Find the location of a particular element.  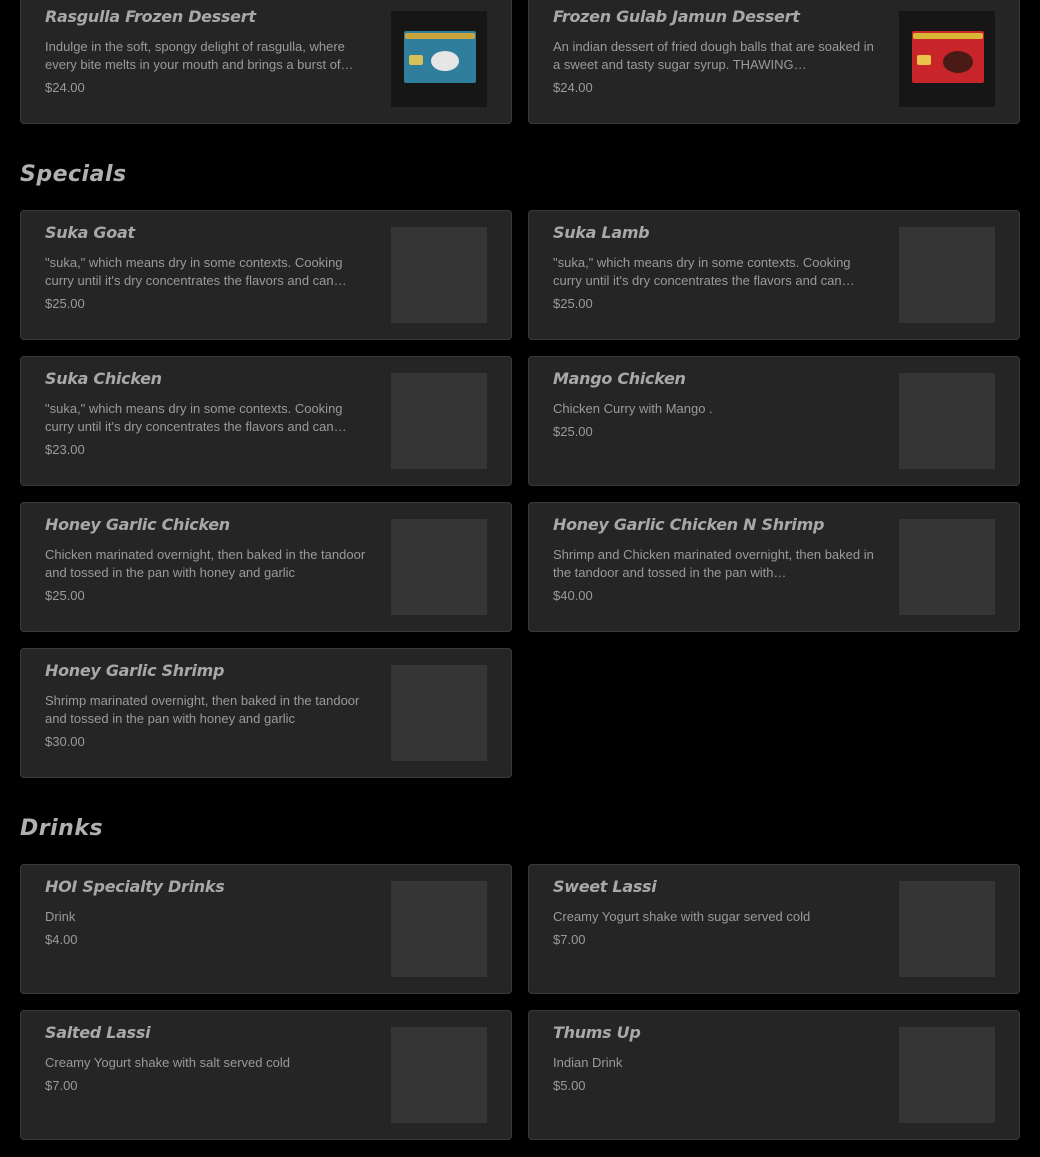

item-name: Suka Goat is located at coordinates (90, 232).